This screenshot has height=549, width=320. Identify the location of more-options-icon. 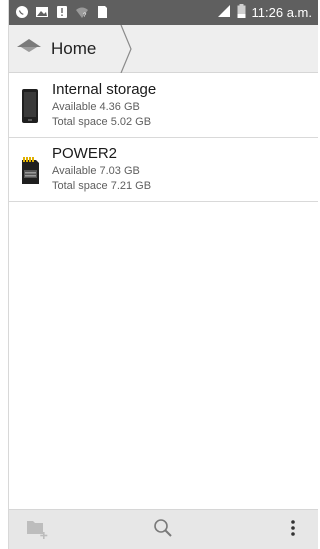
(293, 530).